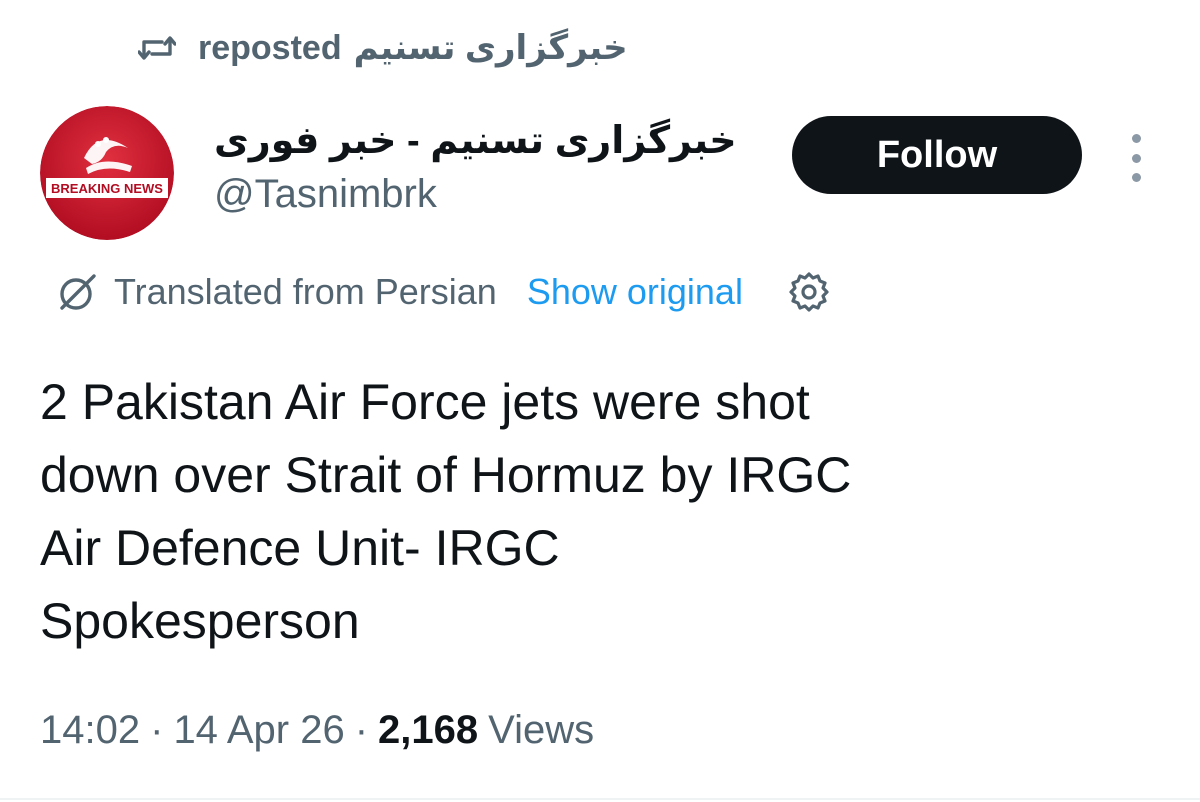  I want to click on show-original-link: Show original, so click(635, 292).